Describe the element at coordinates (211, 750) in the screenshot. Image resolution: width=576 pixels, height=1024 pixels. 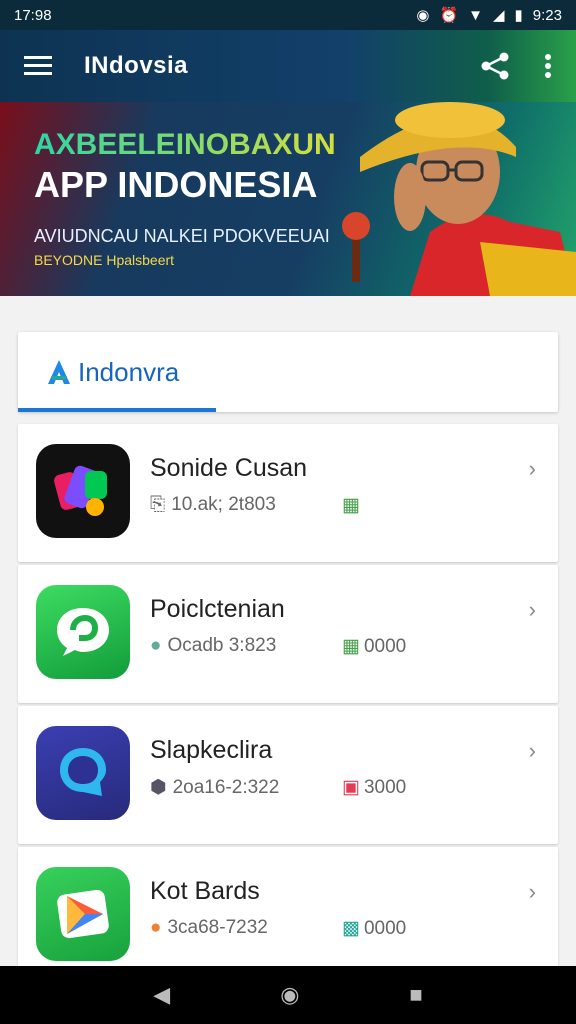
I see `app-name: Slapkeclira` at that location.